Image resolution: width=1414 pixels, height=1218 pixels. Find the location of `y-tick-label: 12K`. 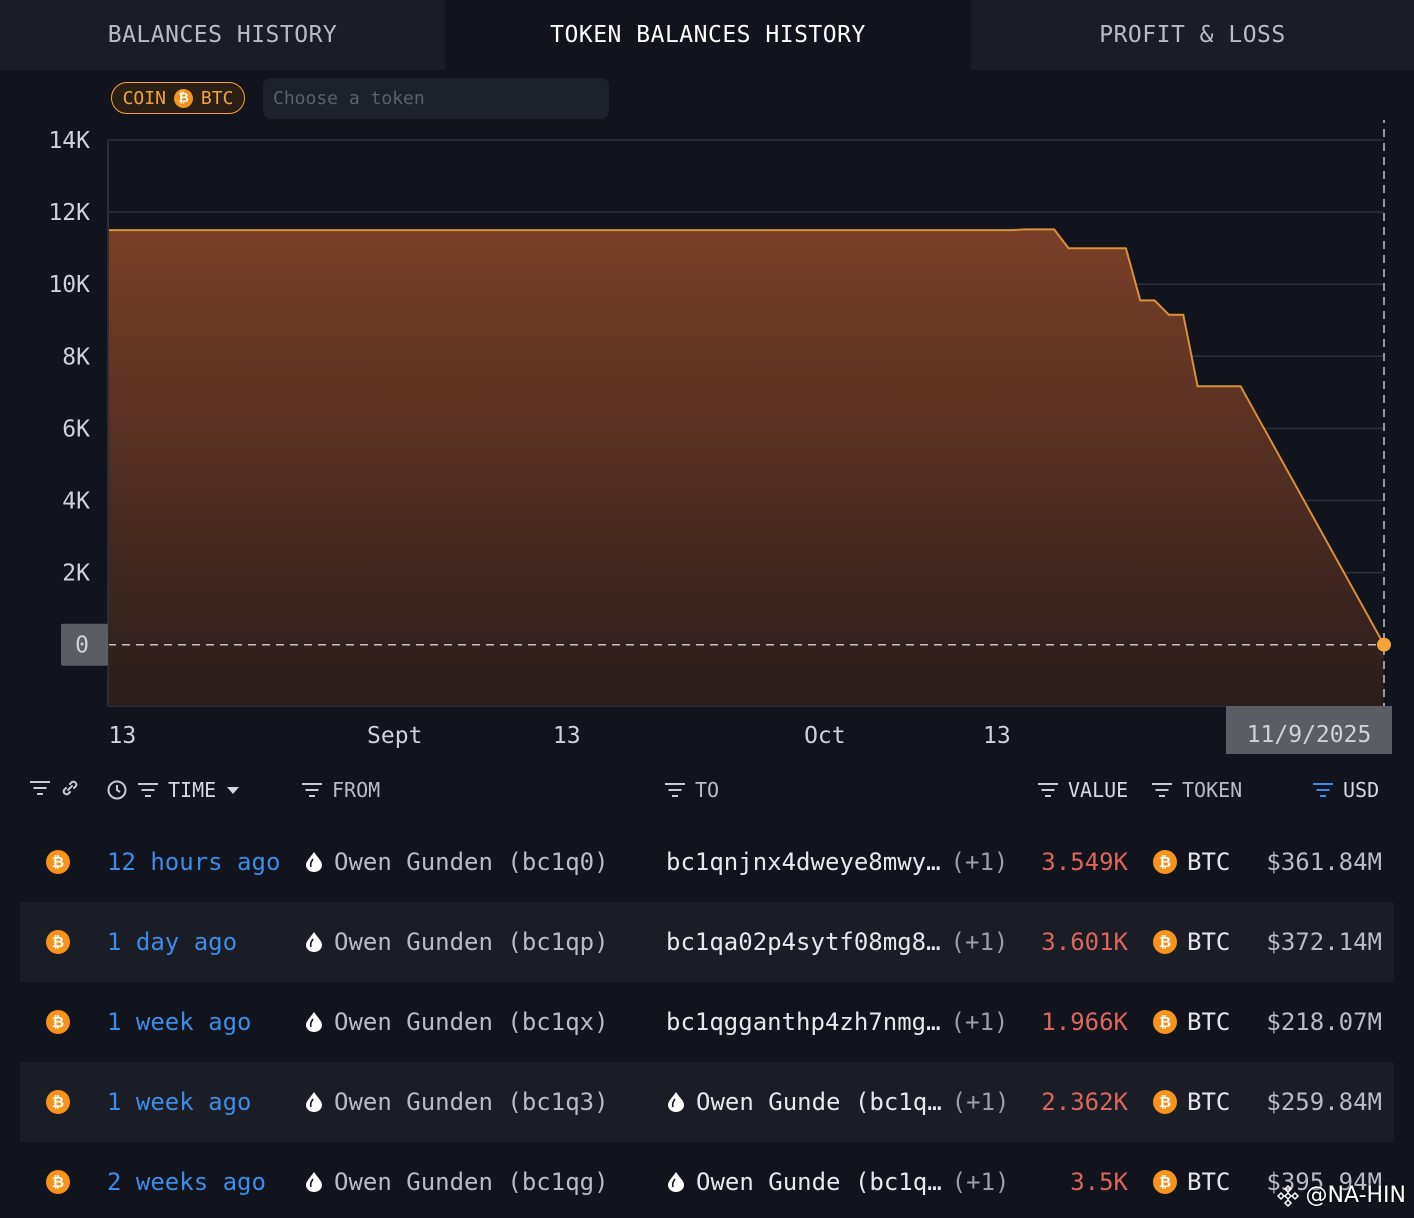

y-tick-label: 12K is located at coordinates (69, 213).